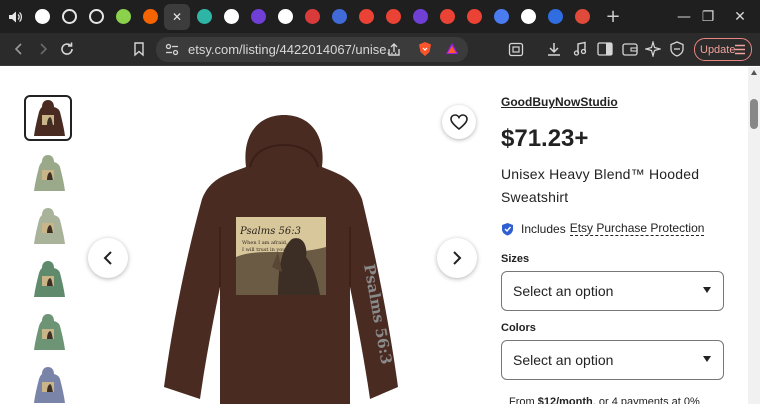 The width and height of the screenshot is (760, 404). Describe the element at coordinates (545, 138) in the screenshot. I see `price: $71.23+` at that location.